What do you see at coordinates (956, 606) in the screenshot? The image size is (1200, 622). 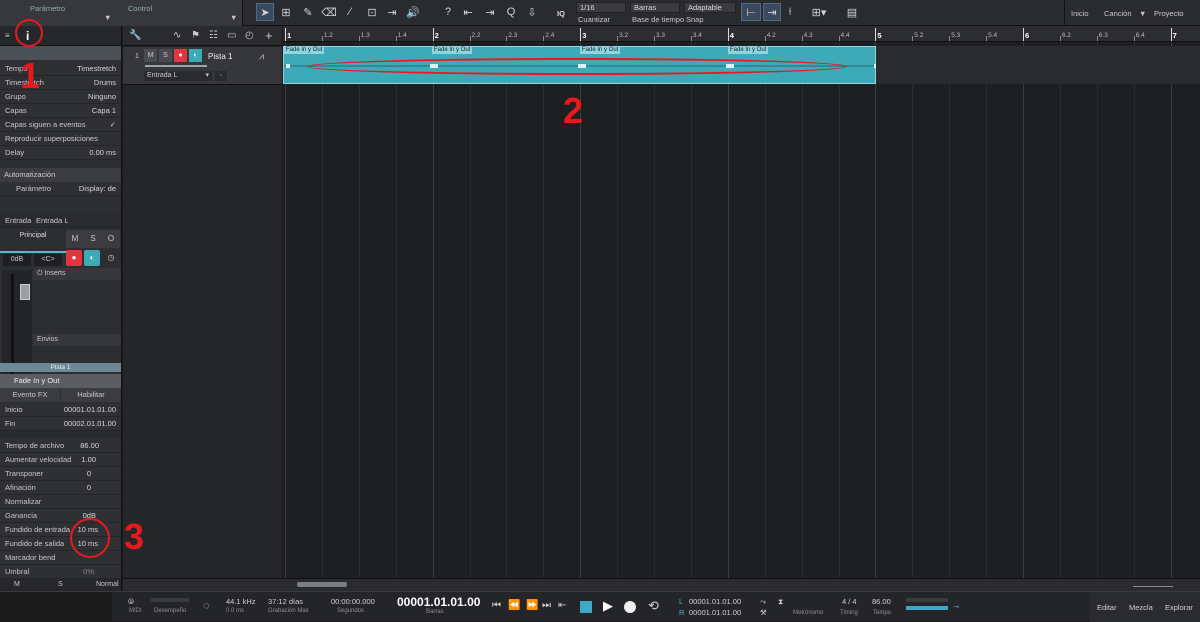 I see `monitor-toggle-icon: ⊸` at bounding box center [956, 606].